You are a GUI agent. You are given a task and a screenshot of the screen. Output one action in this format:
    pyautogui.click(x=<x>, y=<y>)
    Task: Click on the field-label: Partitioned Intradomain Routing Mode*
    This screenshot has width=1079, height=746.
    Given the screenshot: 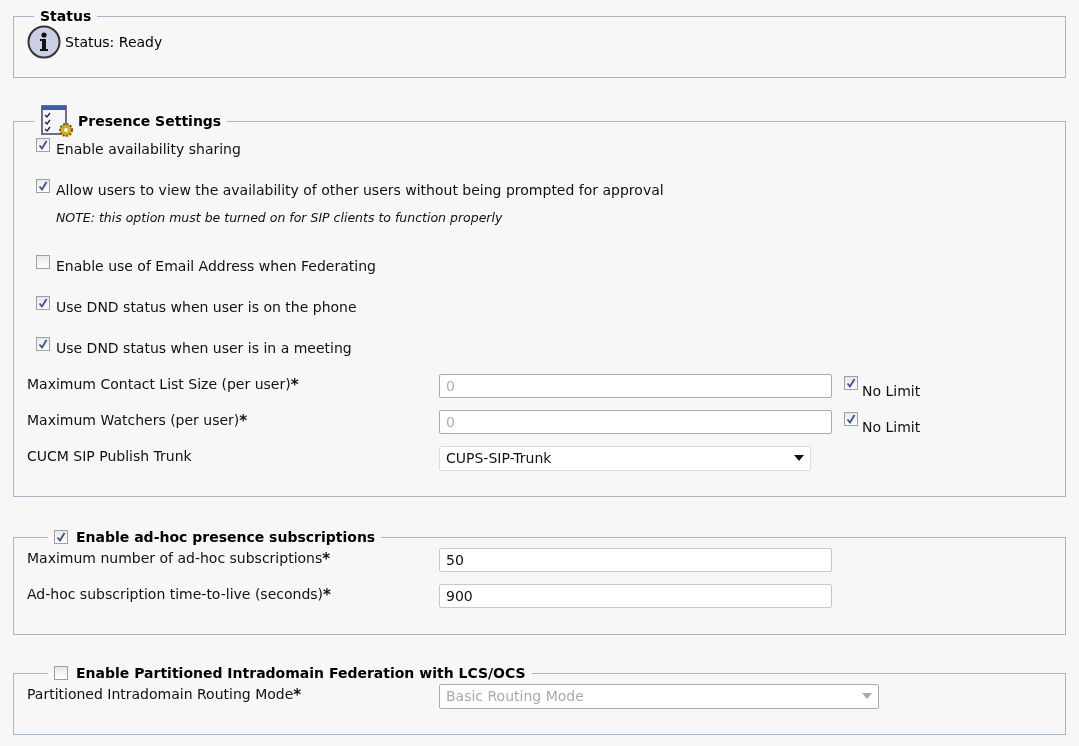 What is the action you would take?
    pyautogui.click(x=165, y=695)
    